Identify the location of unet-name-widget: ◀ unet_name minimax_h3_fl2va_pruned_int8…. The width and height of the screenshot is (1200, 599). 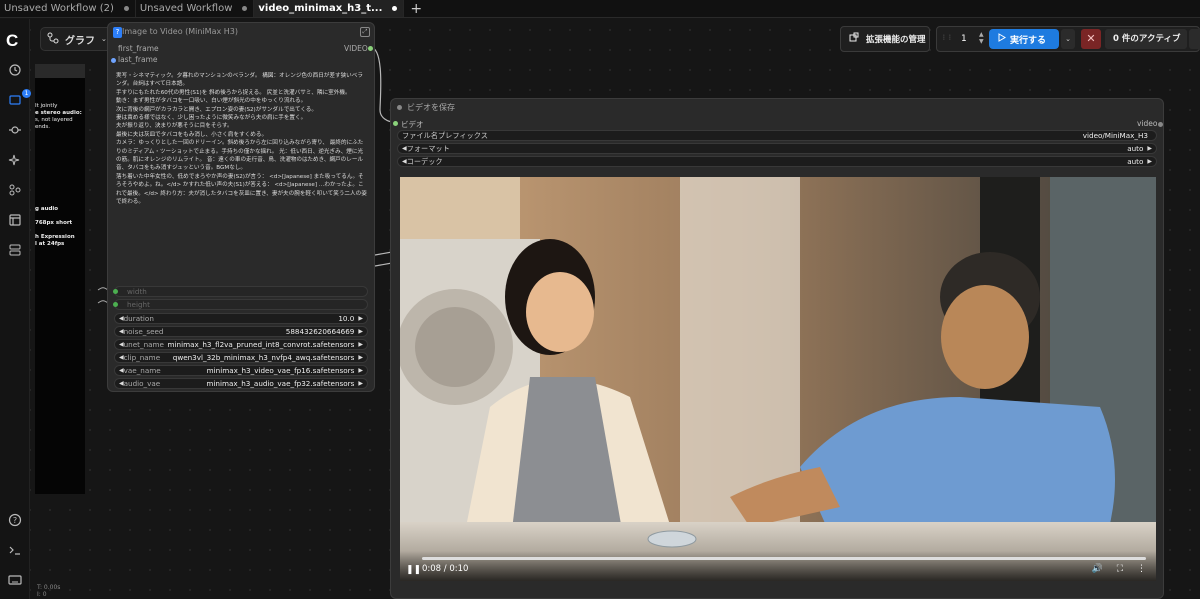
(241, 344).